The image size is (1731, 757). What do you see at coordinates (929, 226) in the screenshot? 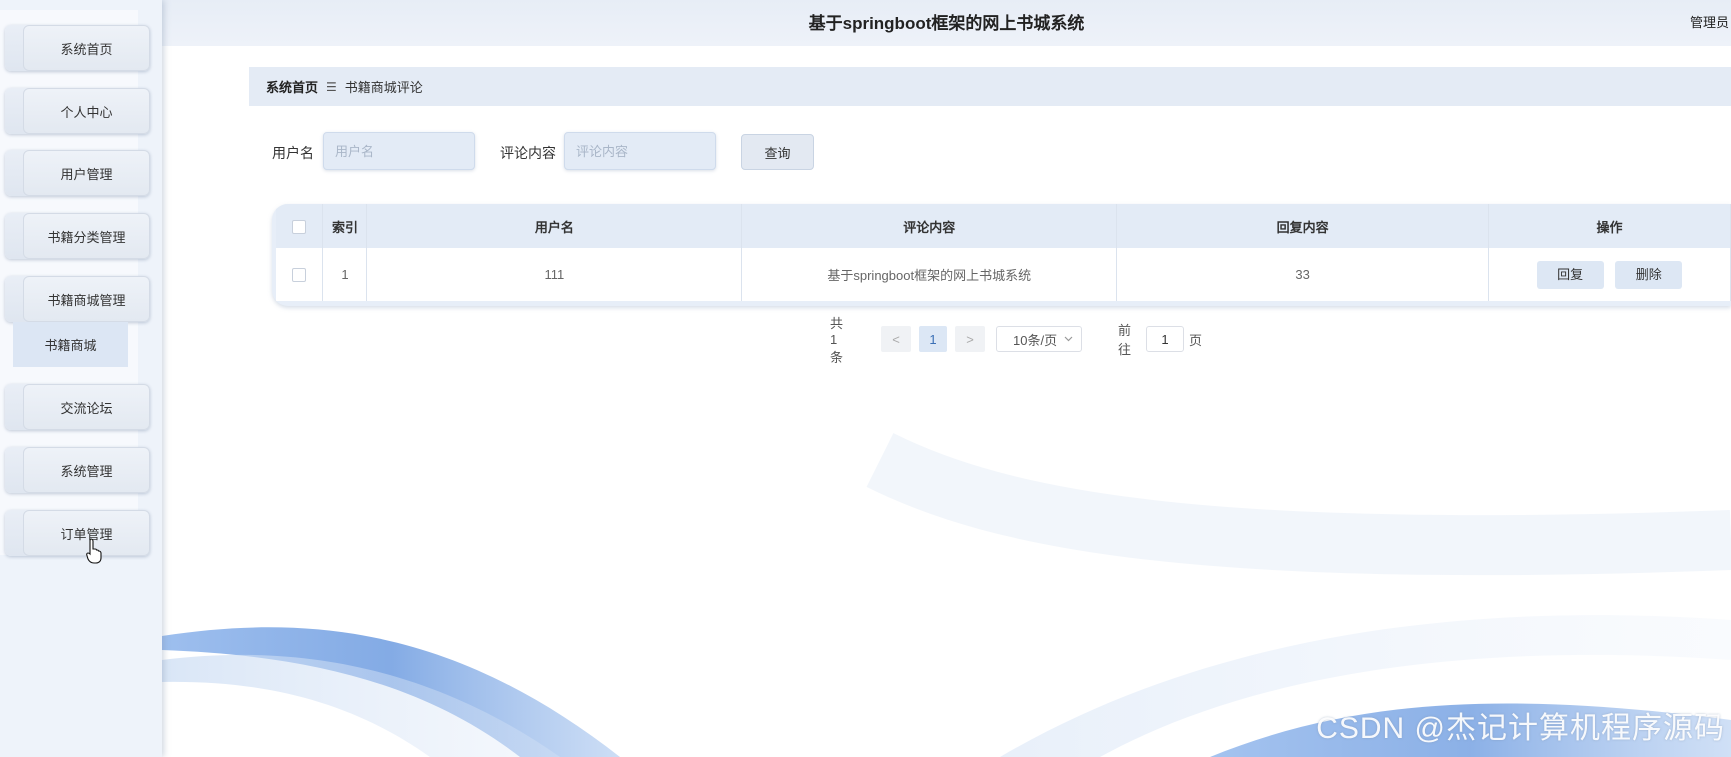
I see `column-header-content: 评论内容` at bounding box center [929, 226].